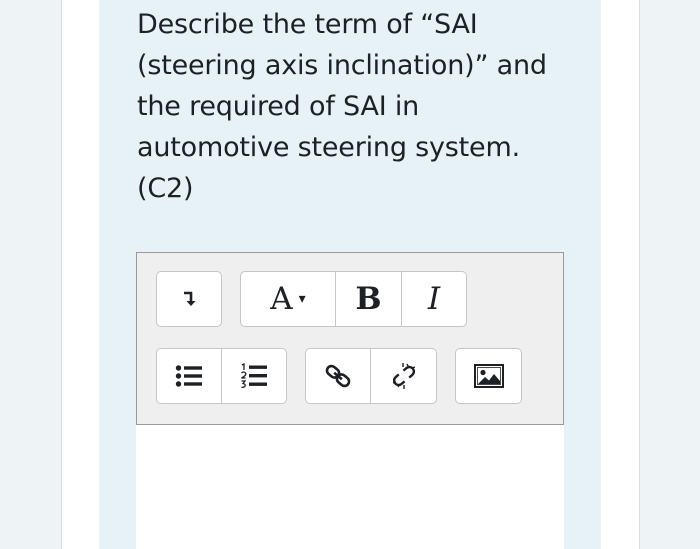 This screenshot has height=549, width=700. What do you see at coordinates (669, 274) in the screenshot?
I see `right-margin` at bounding box center [669, 274].